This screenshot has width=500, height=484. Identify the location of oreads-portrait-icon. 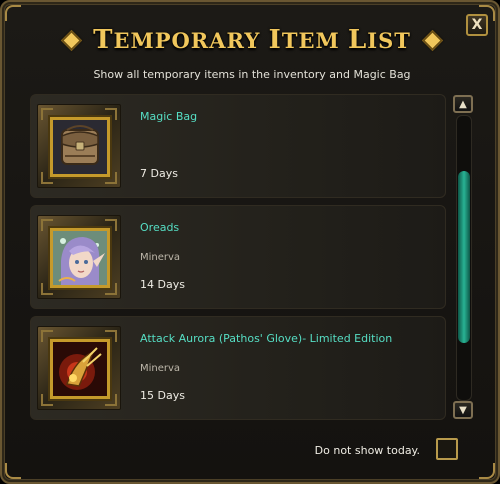
(80, 258).